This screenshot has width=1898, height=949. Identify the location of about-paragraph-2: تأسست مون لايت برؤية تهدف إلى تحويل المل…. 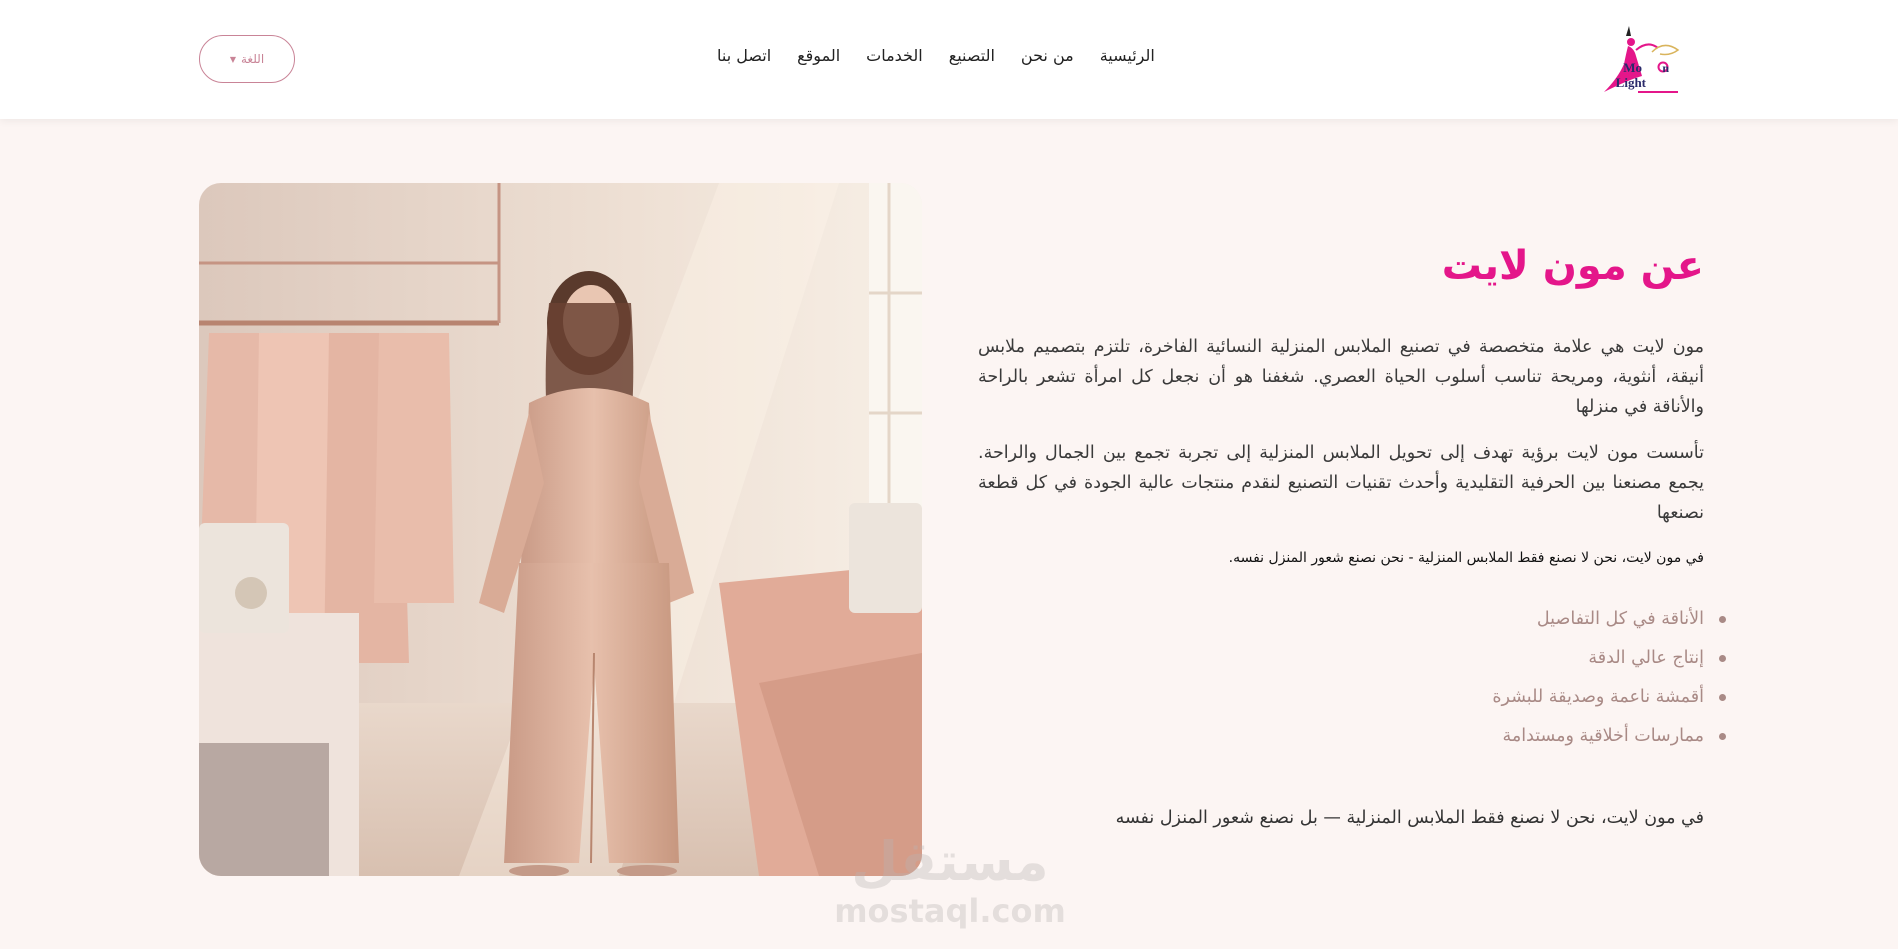
(1341, 483).